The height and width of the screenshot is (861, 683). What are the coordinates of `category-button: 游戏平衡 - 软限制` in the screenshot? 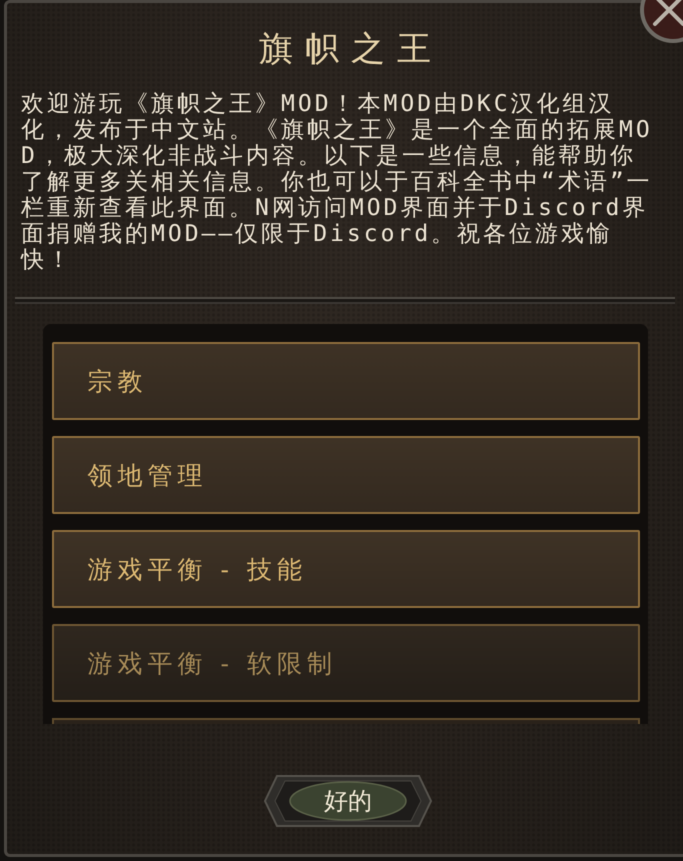 It's located at (346, 663).